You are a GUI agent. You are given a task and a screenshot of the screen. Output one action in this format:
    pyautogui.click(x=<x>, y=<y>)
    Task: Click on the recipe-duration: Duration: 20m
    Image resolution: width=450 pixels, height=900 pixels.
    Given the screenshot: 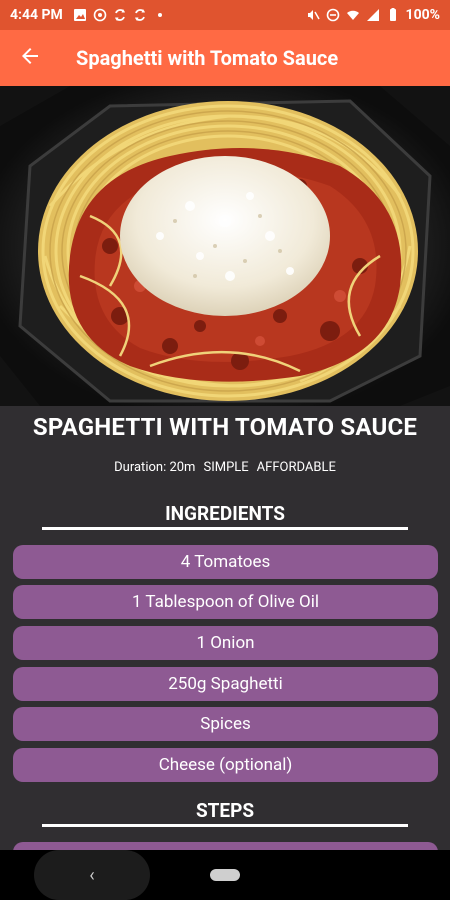 What is the action you would take?
    pyautogui.click(x=155, y=467)
    